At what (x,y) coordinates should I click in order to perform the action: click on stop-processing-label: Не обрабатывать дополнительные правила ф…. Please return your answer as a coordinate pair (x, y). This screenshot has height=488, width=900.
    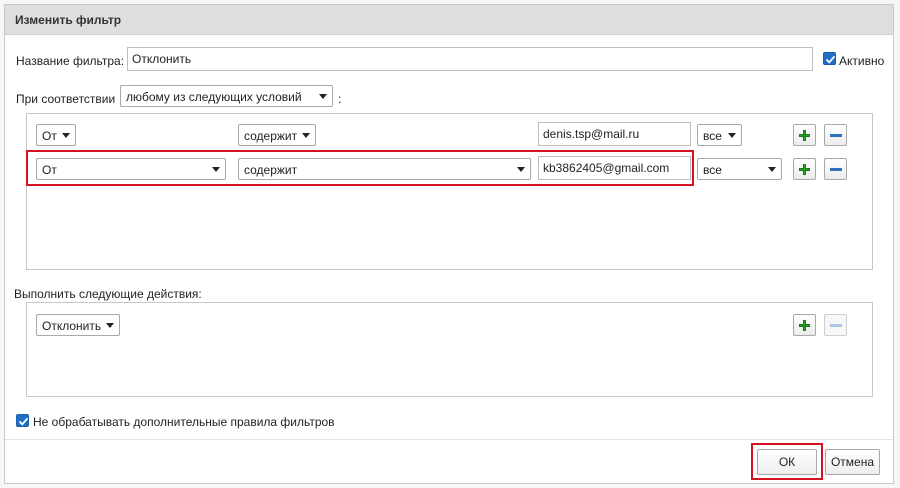
    Looking at the image, I should click on (184, 422).